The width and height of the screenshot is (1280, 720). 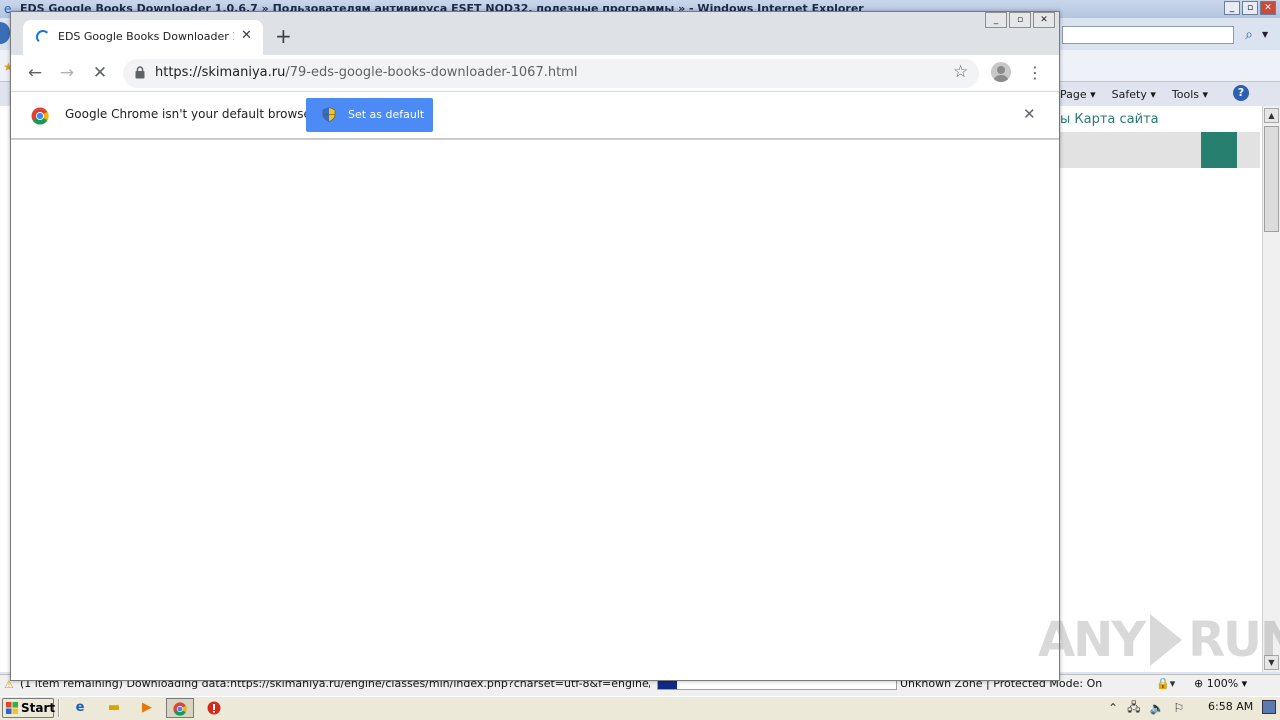 I want to click on ie-cmd-safety: Safety ▾, so click(x=1134, y=94).